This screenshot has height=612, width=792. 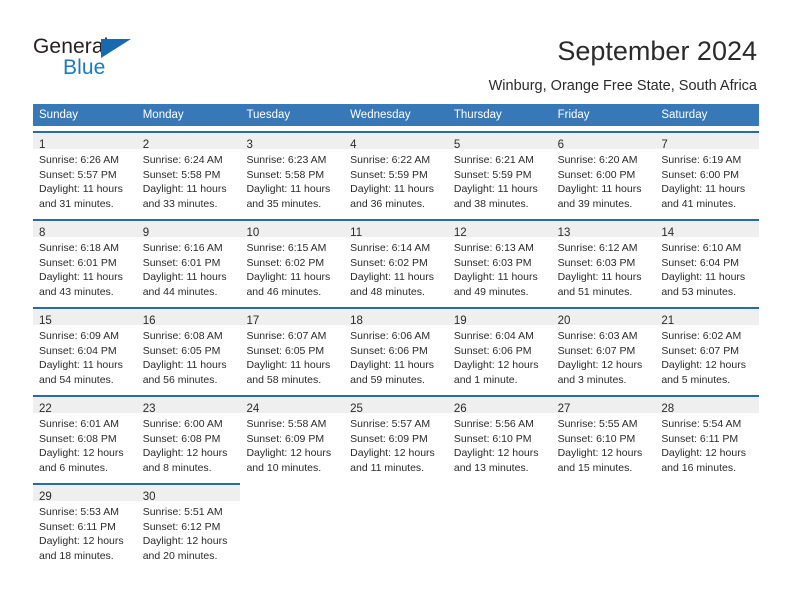 What do you see at coordinates (180, 203) in the screenshot?
I see `daylight-text-line2: and 33 minutes.` at bounding box center [180, 203].